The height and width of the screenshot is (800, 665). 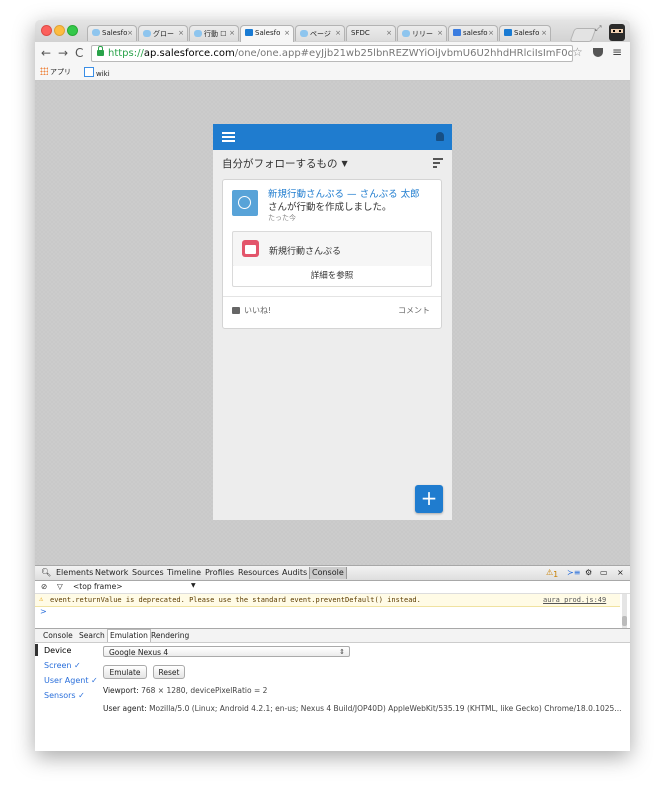 What do you see at coordinates (617, 31) in the screenshot?
I see `ninja-profile-icon` at bounding box center [617, 31].